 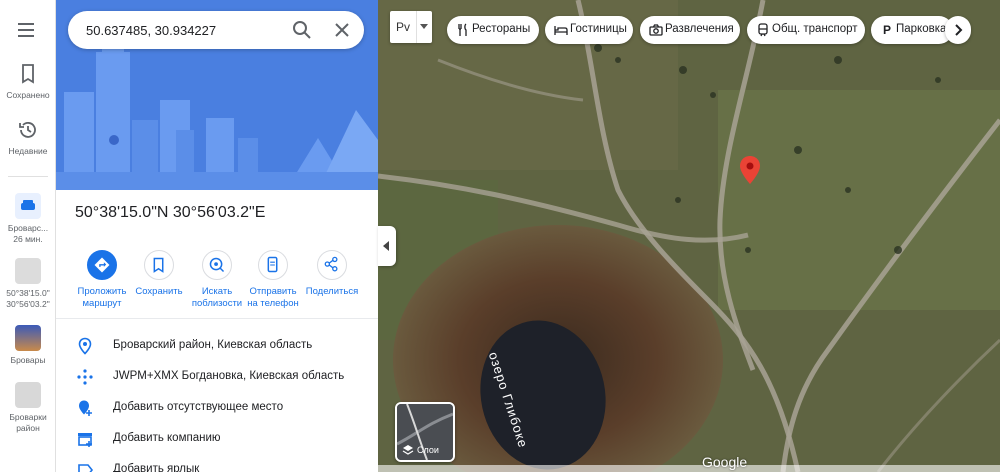 I want to click on label-icon, so click(x=86, y=468).